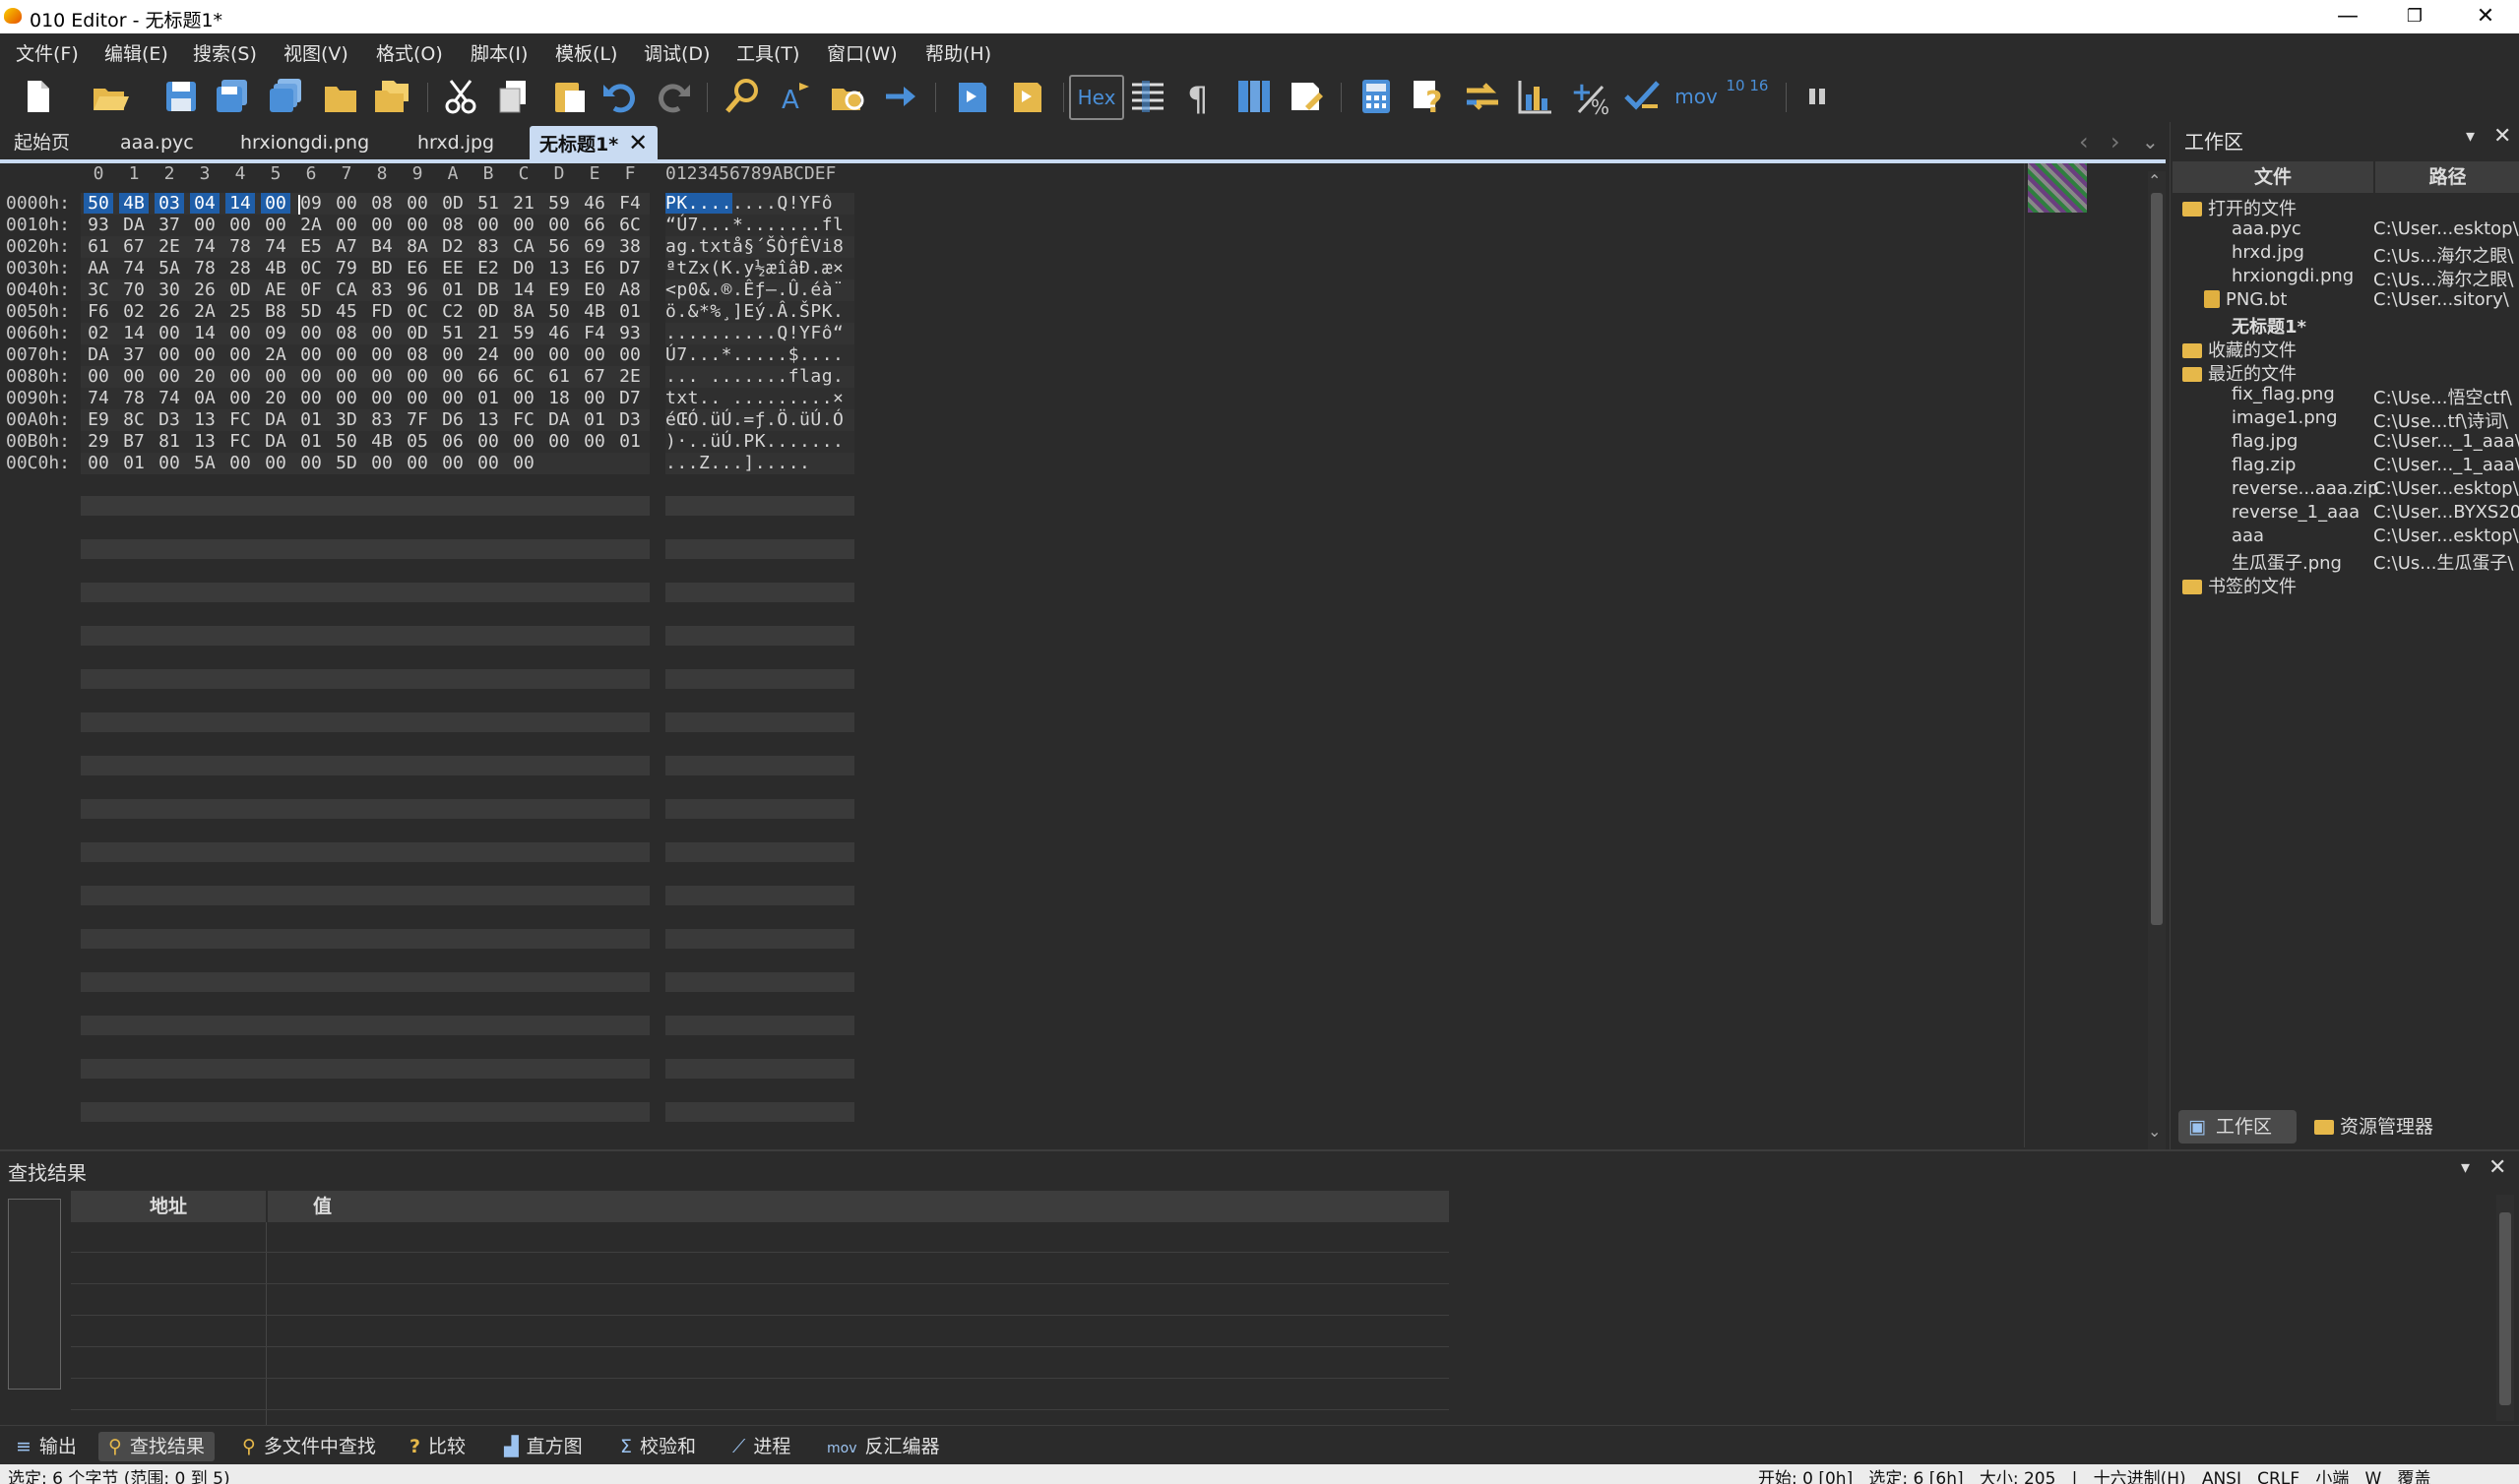 Image resolution: width=2519 pixels, height=1484 pixels. Describe the element at coordinates (761, 1447) in the screenshot. I see `btab-processes: ⟋ 进程` at that location.